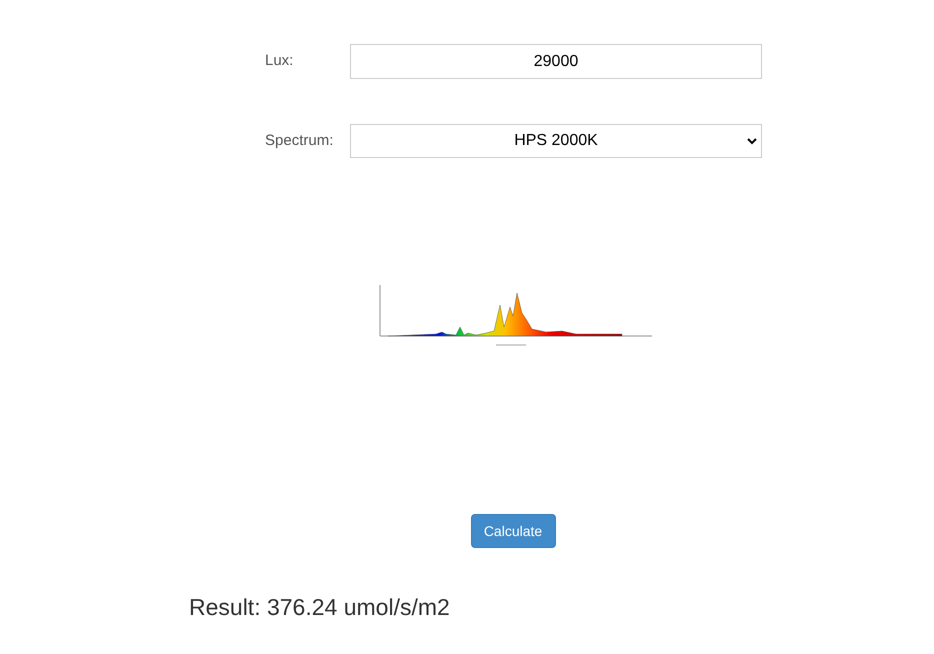 The image size is (934, 654). What do you see at coordinates (556, 61) in the screenshot?
I see `lux-input: 29000` at bounding box center [556, 61].